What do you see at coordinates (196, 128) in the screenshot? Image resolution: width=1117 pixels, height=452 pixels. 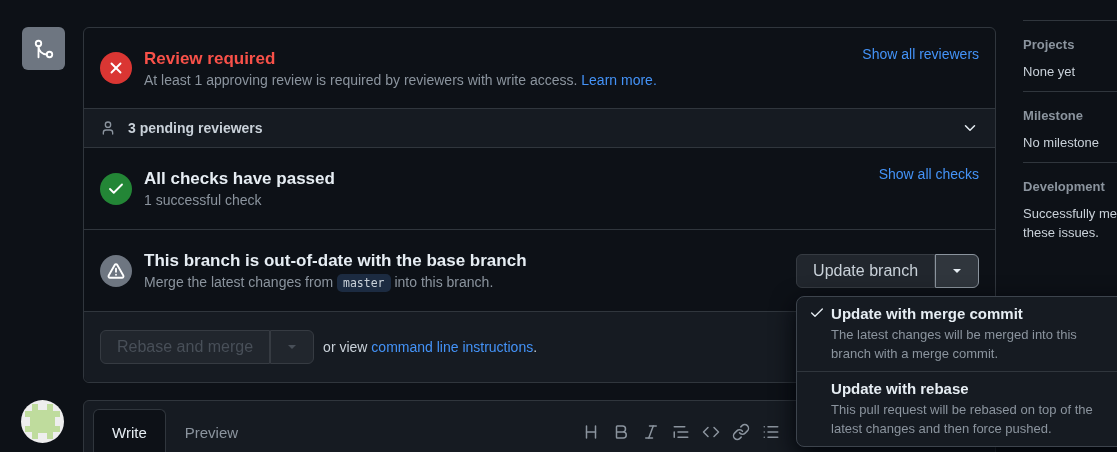 I see `pending-reviewers: 3 pending reviewers` at bounding box center [196, 128].